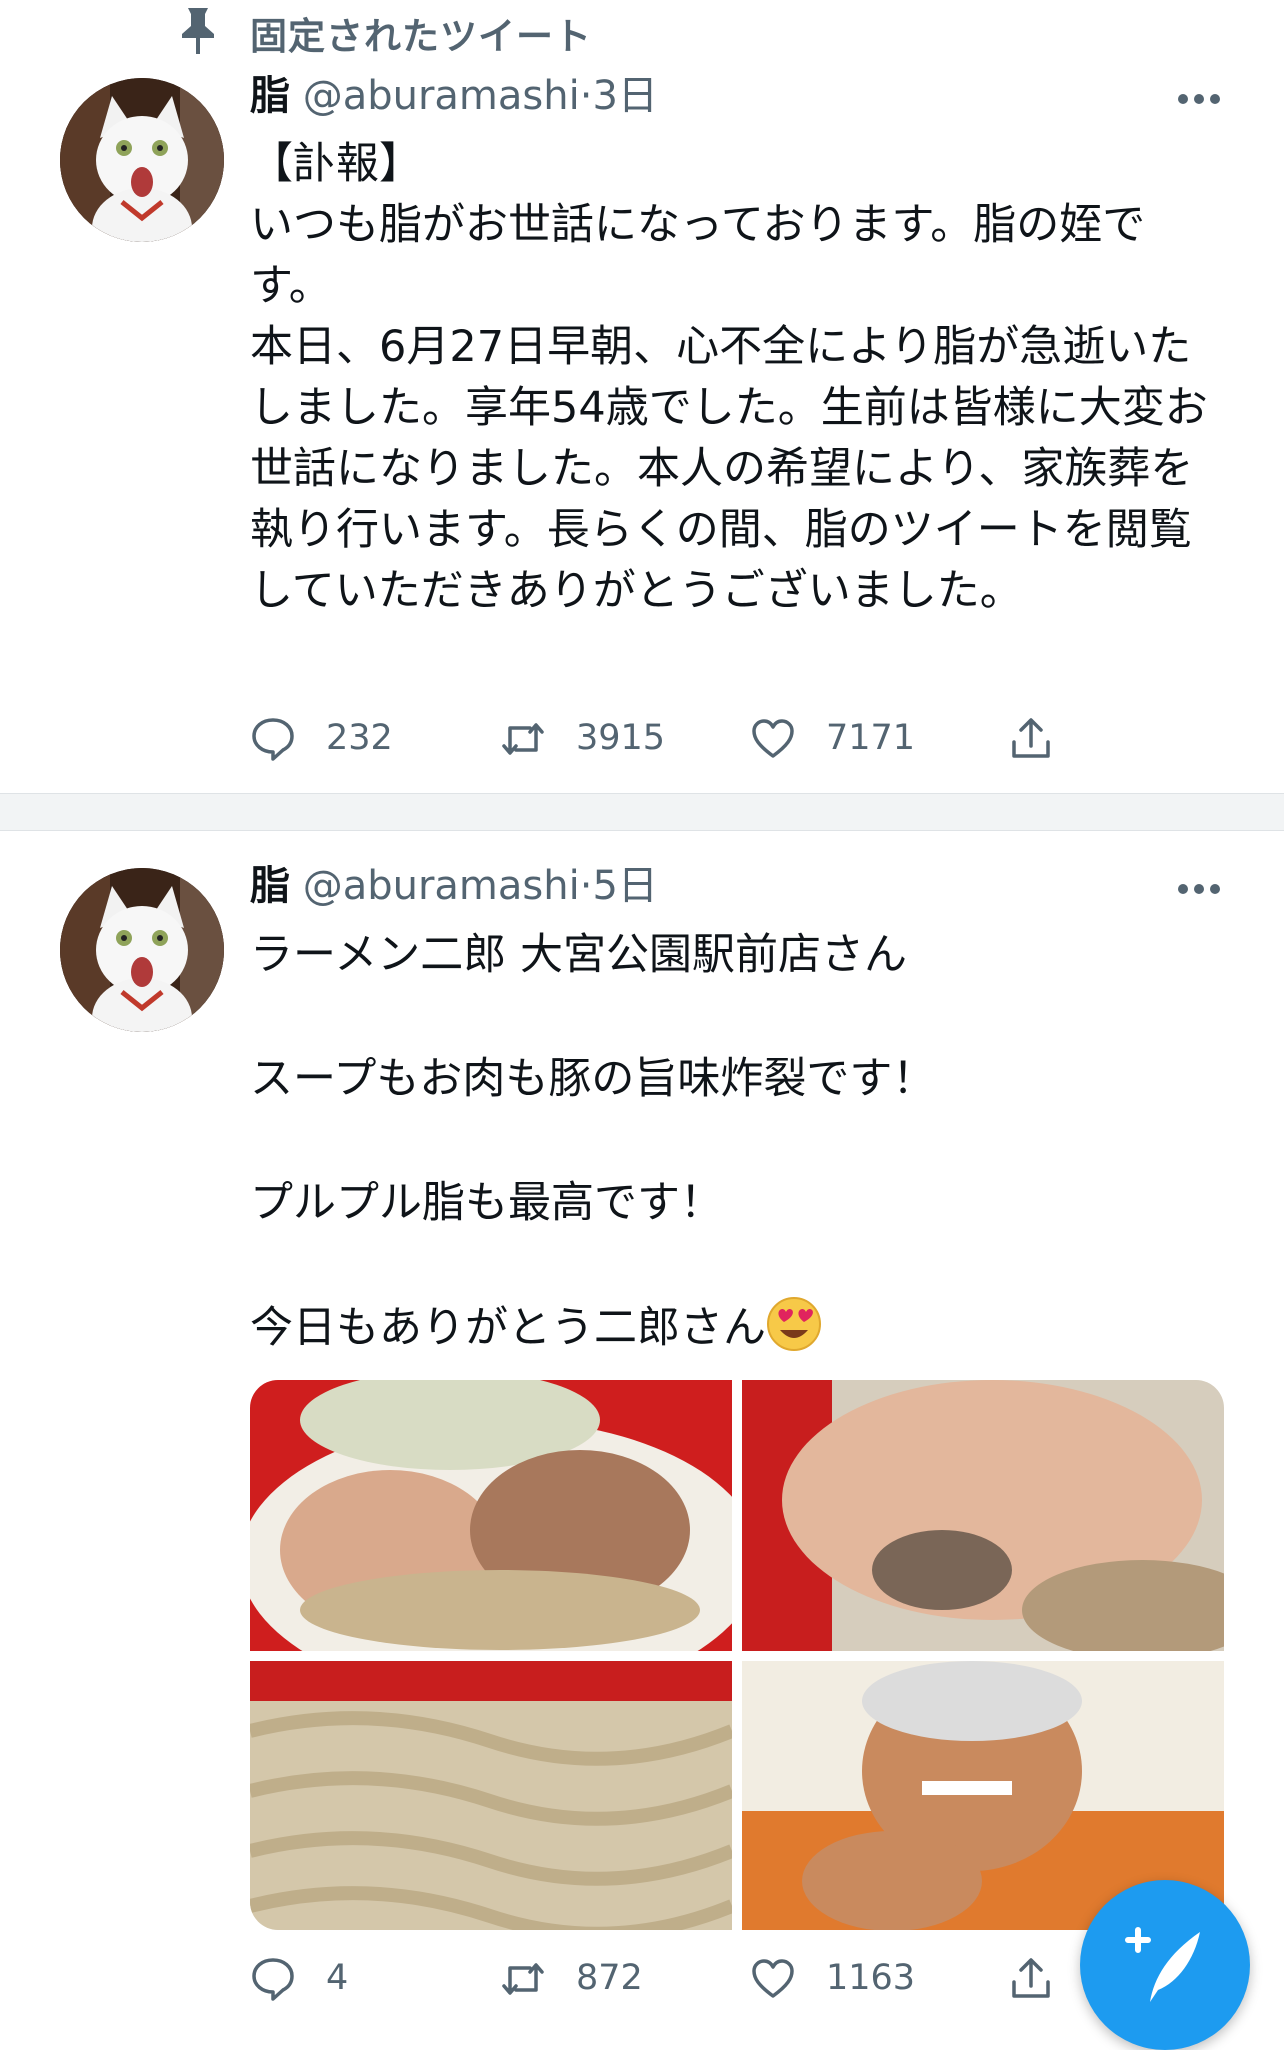  Describe the element at coordinates (198, 31) in the screenshot. I see `pin-icon` at that location.